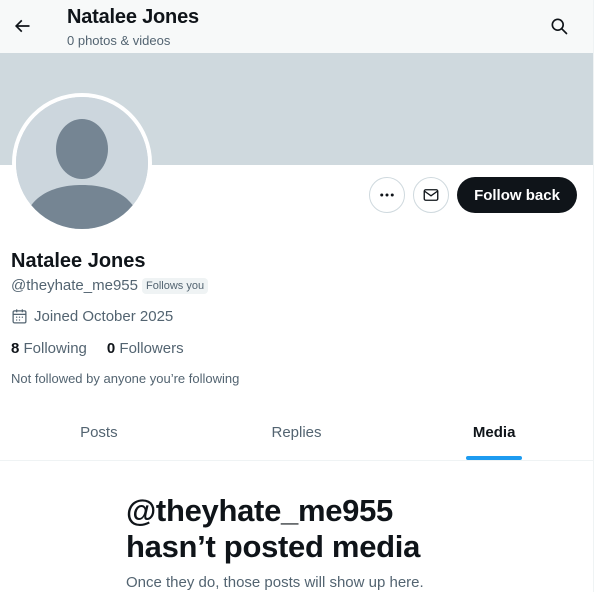 Image resolution: width=594 pixels, height=592 pixels. I want to click on tab-replies: Replies, so click(297, 432).